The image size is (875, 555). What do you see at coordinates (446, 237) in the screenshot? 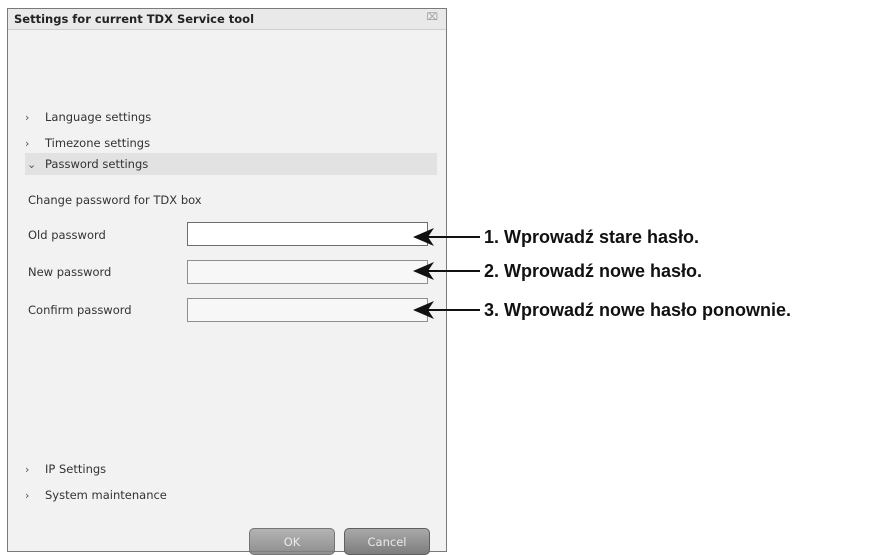
I see `arrow-old-password` at bounding box center [446, 237].